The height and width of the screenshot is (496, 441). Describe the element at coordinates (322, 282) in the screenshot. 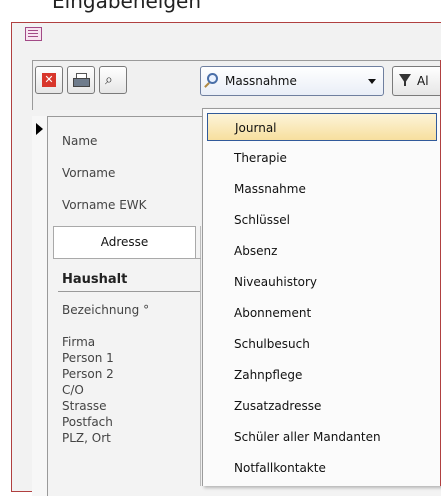

I see `dropdown-item-niveauhistory: Niveauhistory` at that location.